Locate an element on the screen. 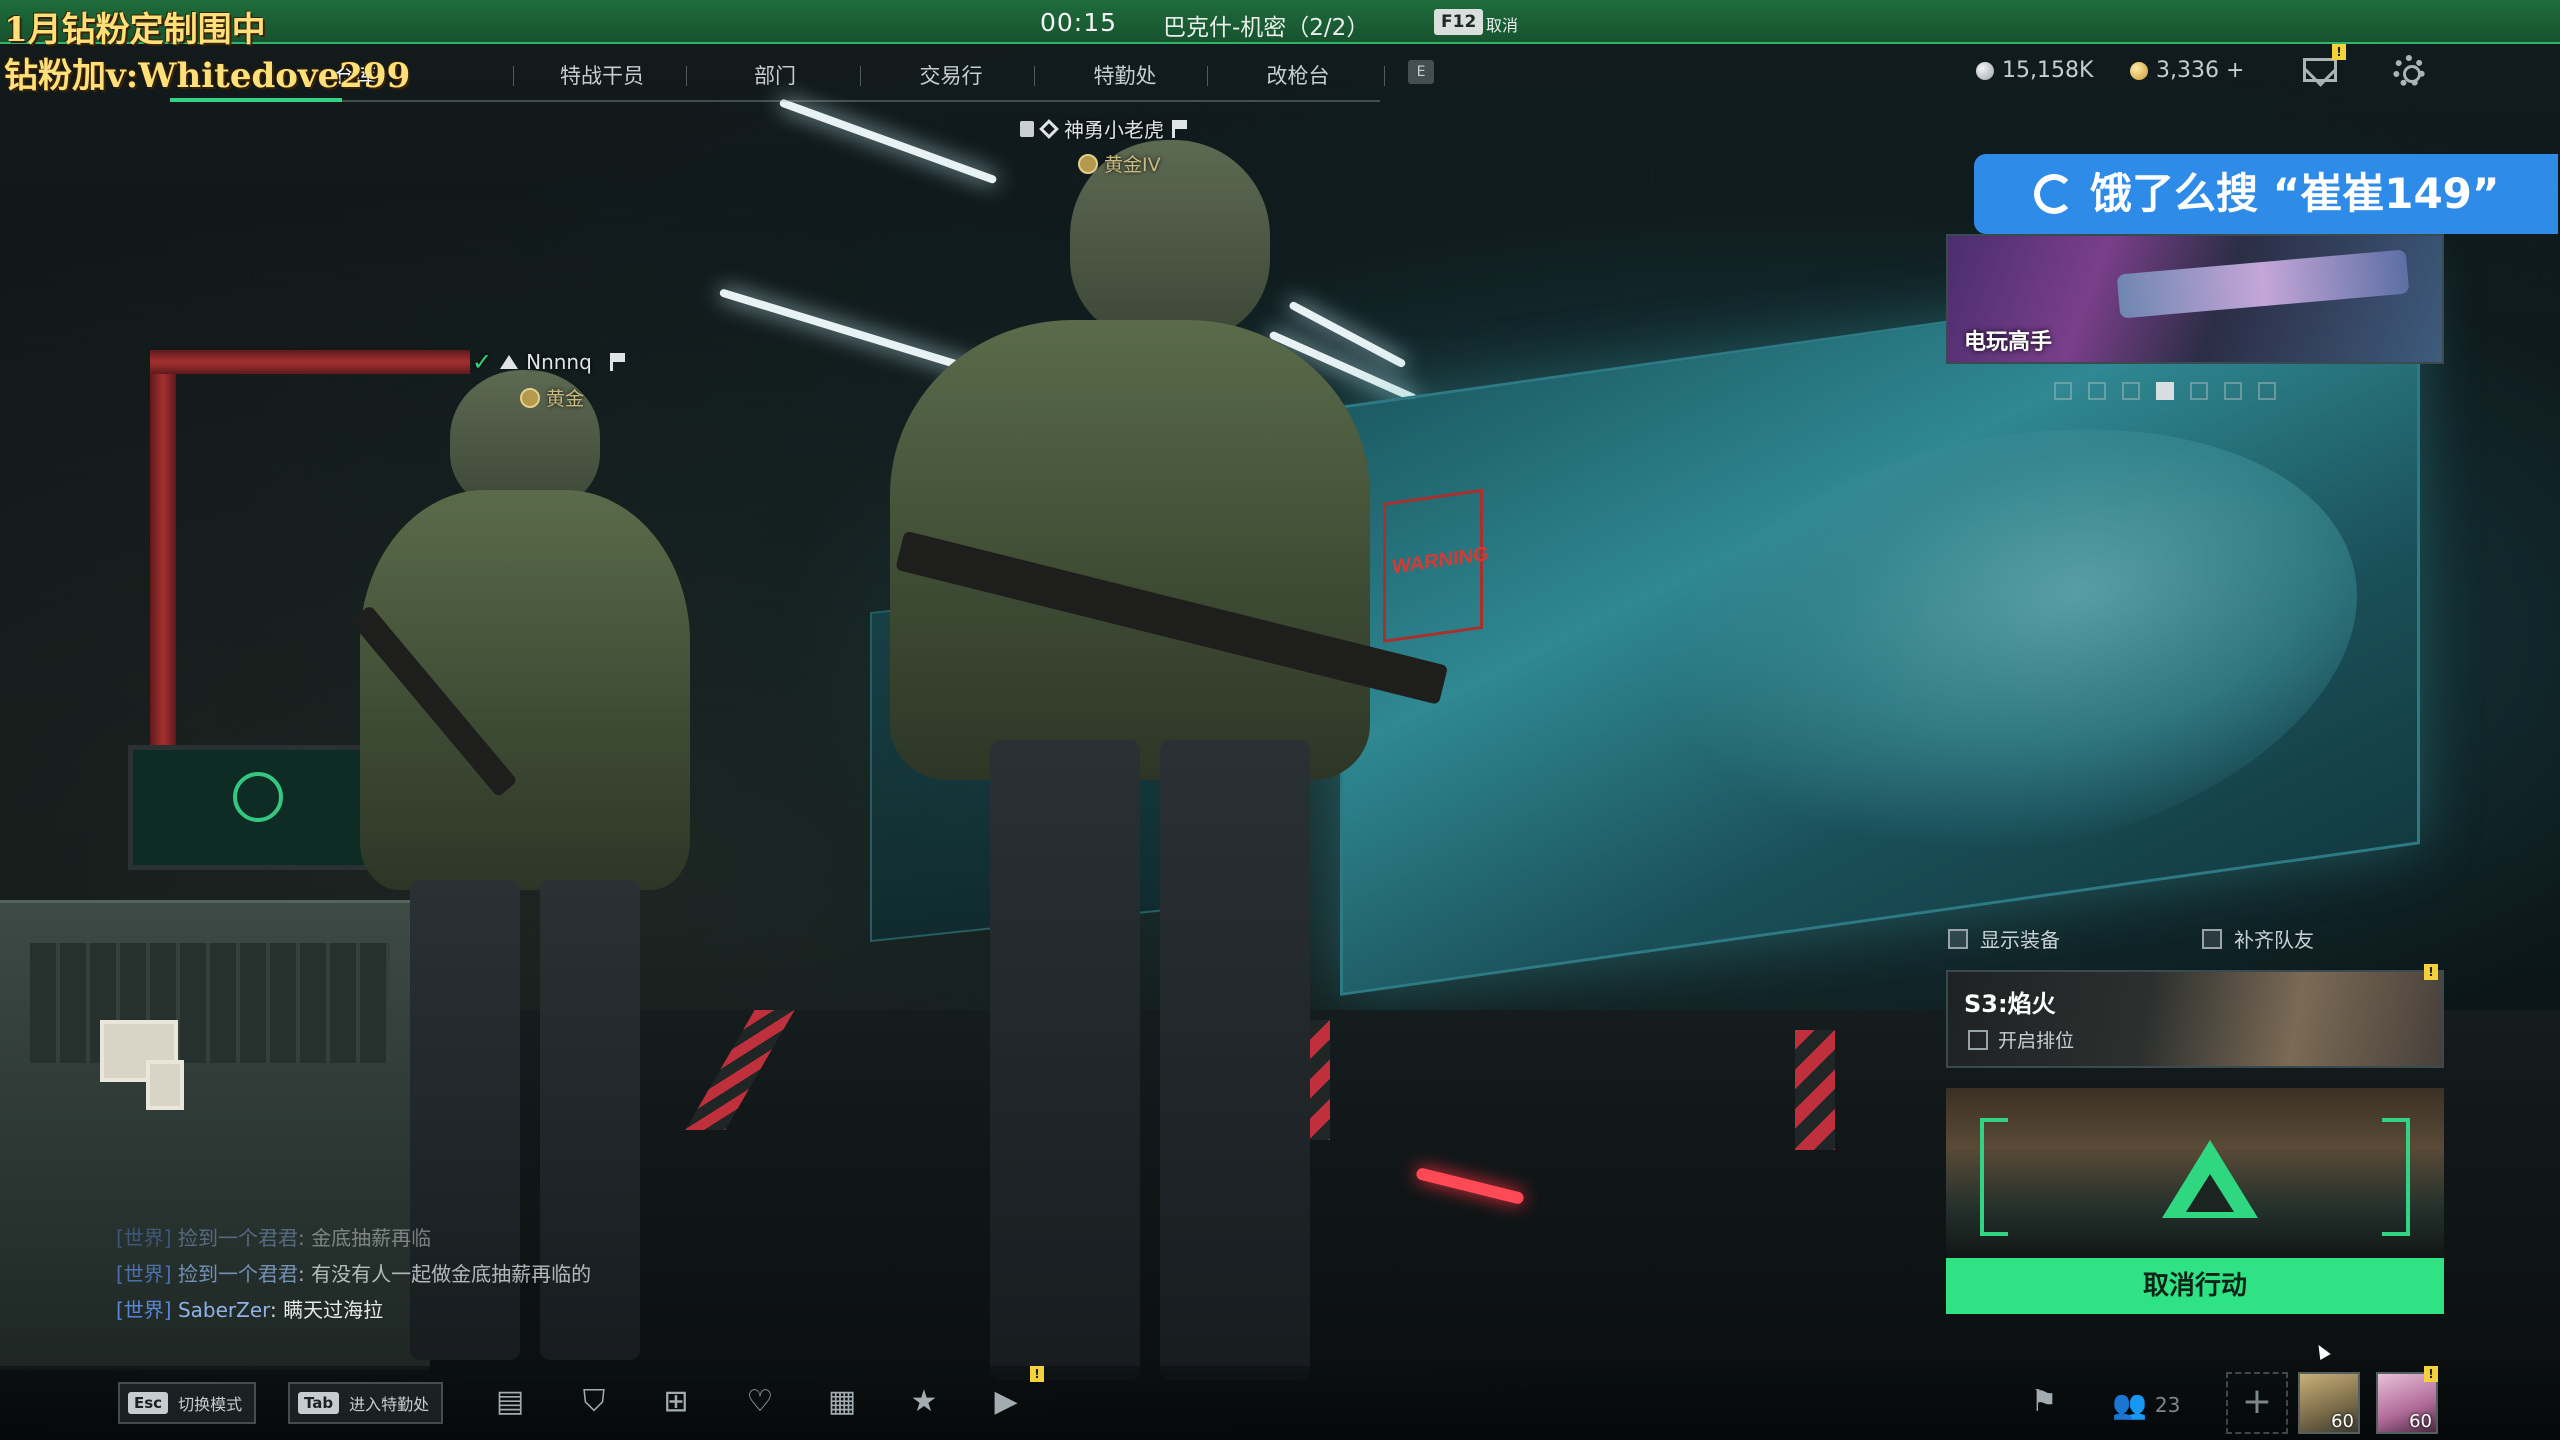 This screenshot has width=2560, height=1440. heart-badge-icon: ♡ is located at coordinates (760, 1402).